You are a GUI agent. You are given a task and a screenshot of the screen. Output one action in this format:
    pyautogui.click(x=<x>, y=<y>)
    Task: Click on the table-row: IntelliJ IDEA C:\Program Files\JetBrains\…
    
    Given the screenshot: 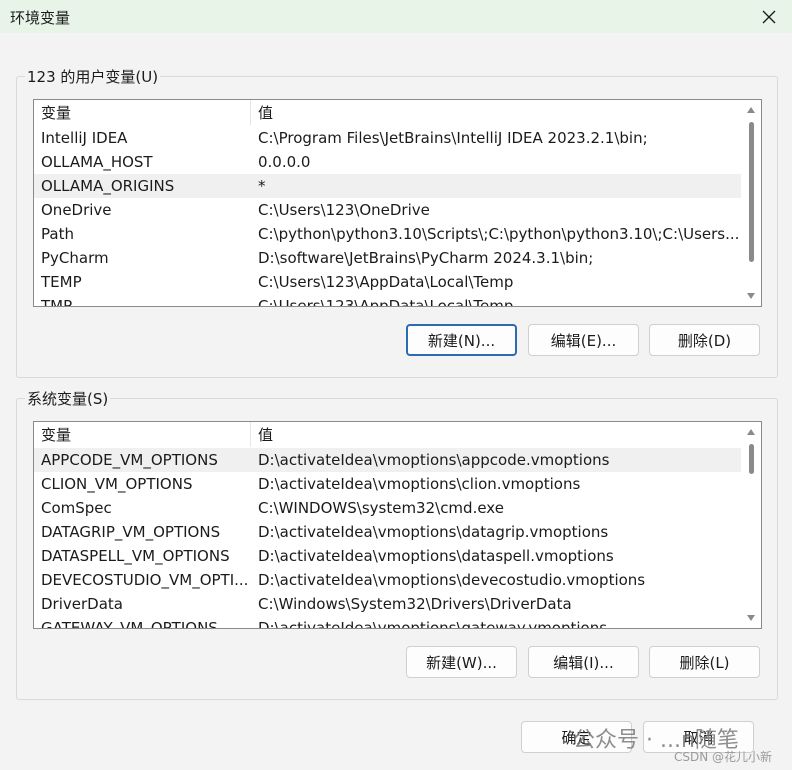 What is the action you would take?
    pyautogui.click(x=387, y=138)
    